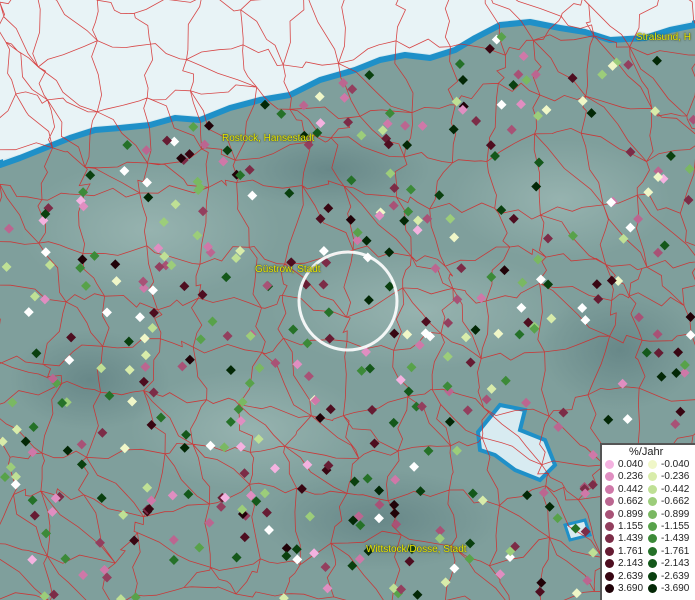  I want to click on legend-label: -2.143, so click(675, 564).